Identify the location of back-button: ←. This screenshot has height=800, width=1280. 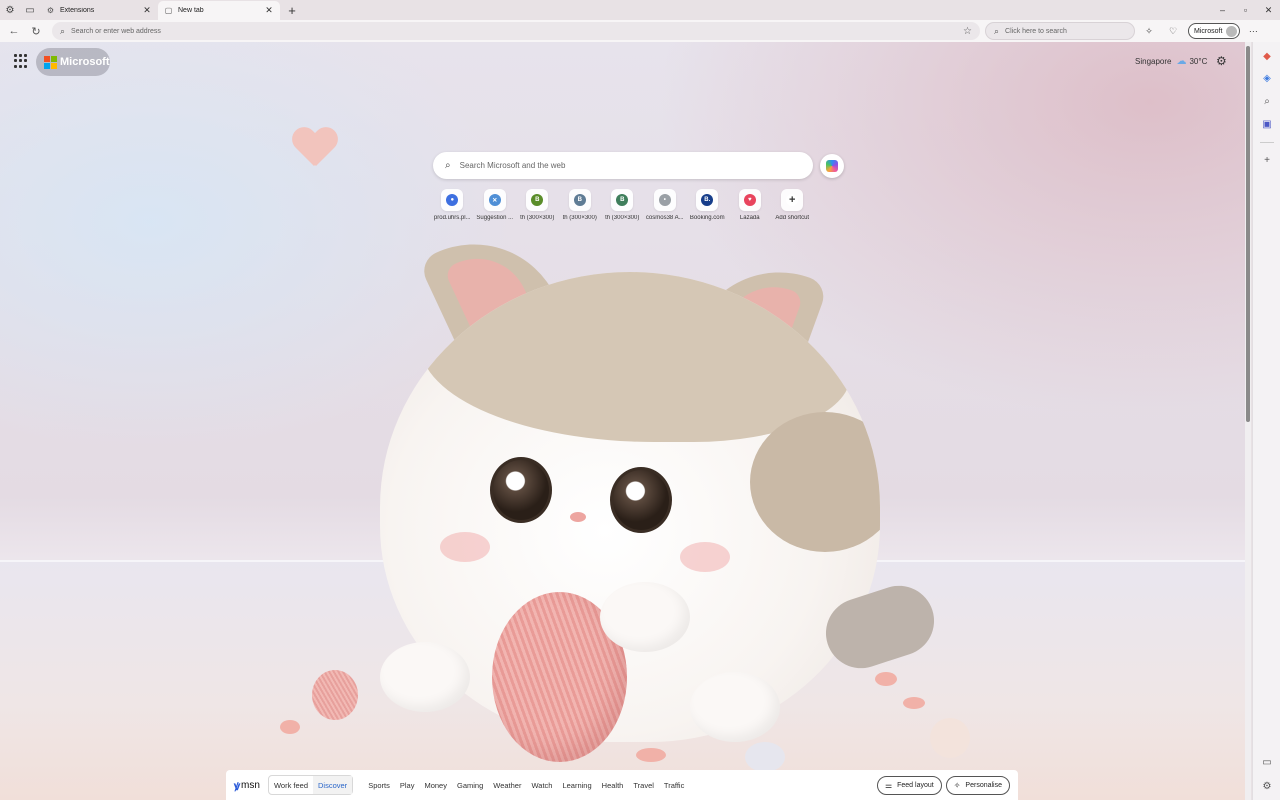
(14, 31).